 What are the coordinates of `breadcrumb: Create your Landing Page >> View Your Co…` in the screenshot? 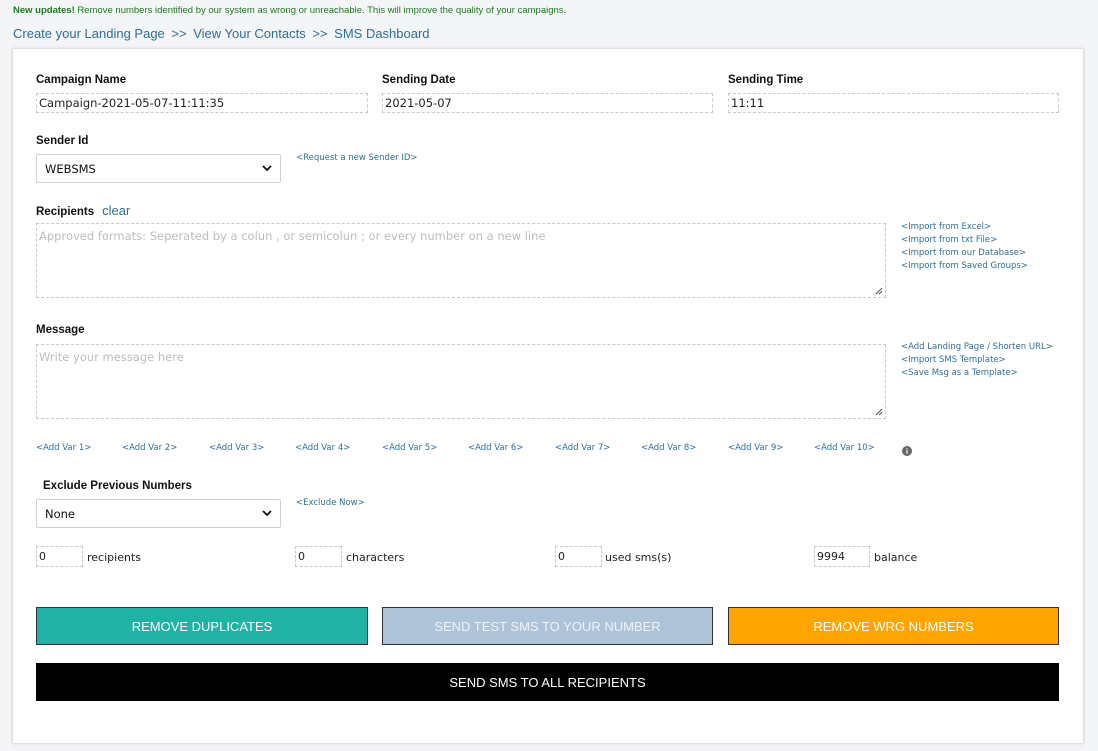 It's located at (221, 33).